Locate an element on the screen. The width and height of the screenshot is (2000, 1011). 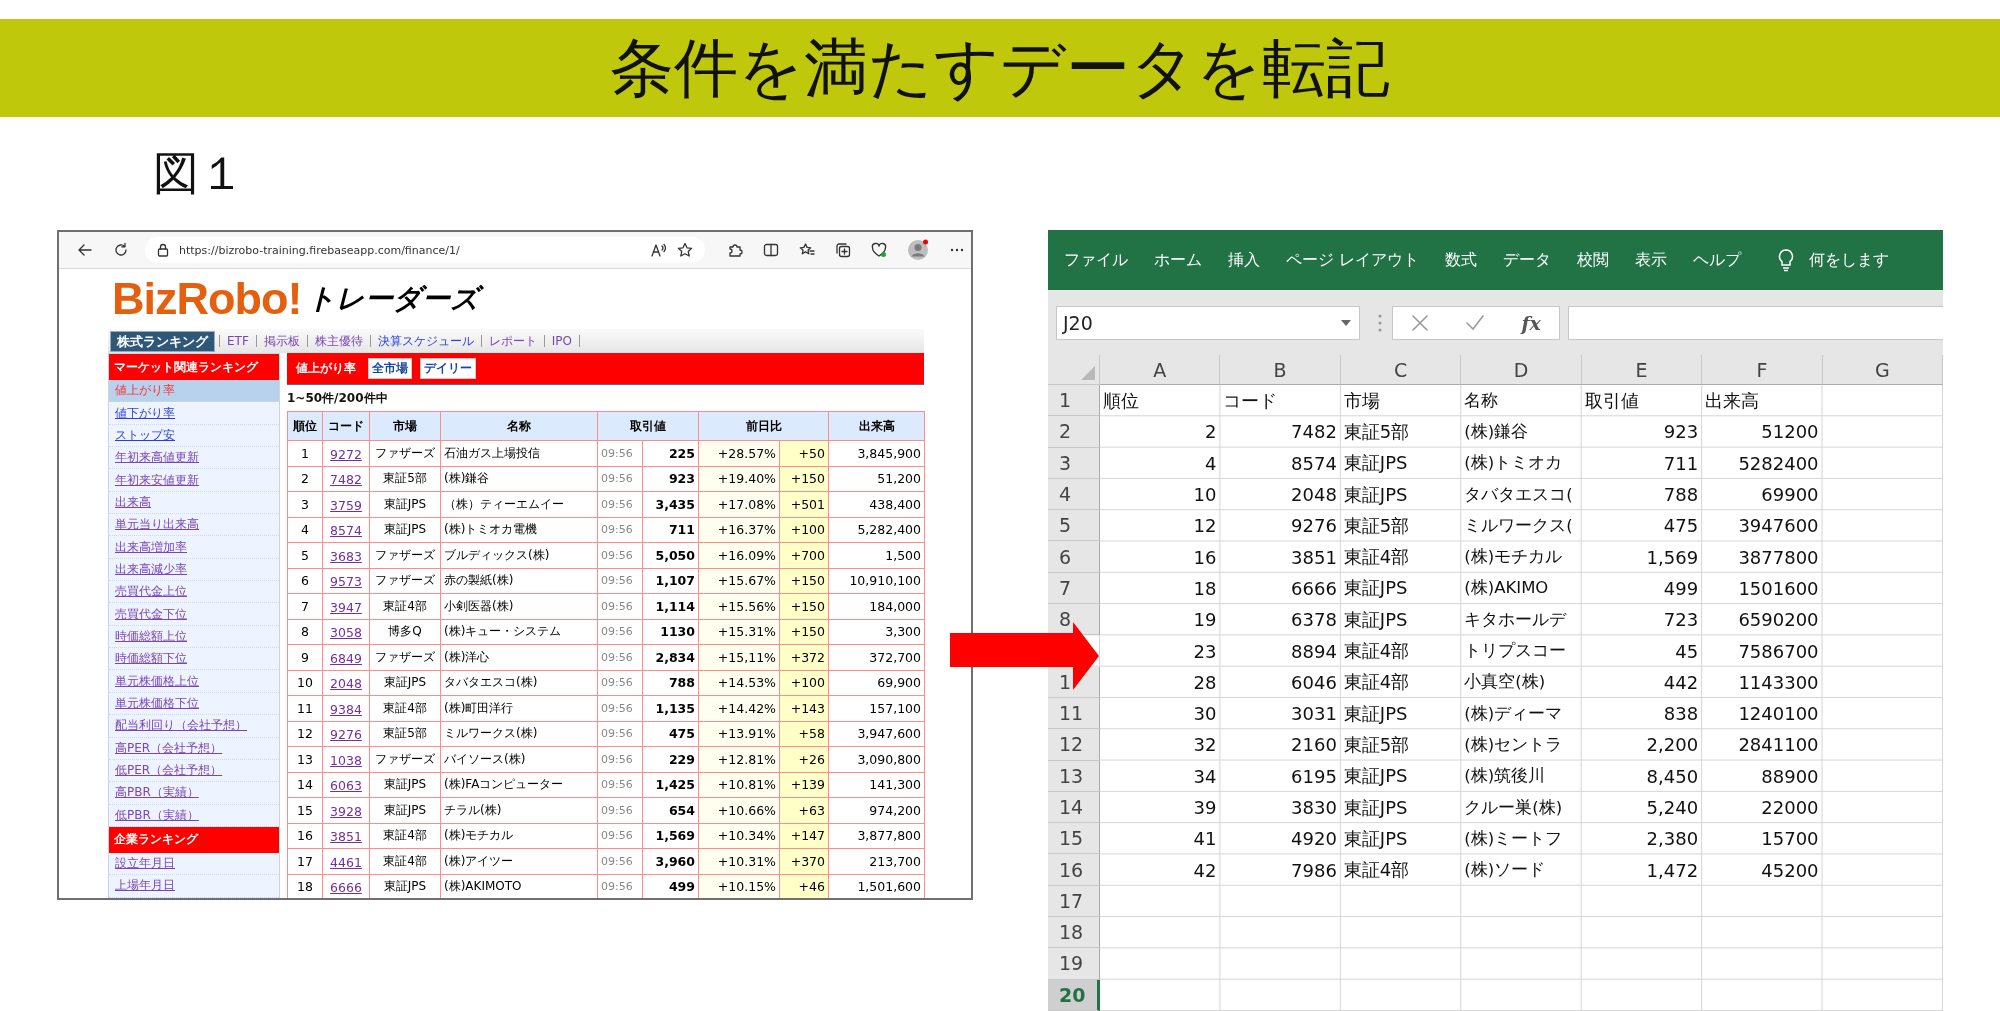
sidebar-link: 設立年月日 is located at coordinates (145, 864).